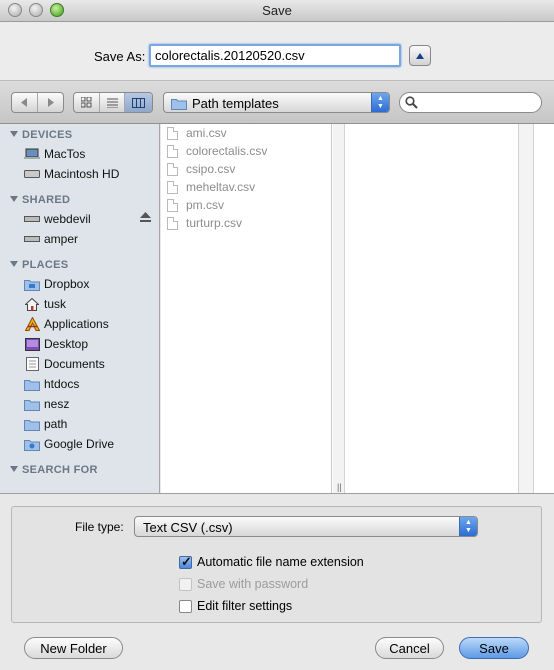 The height and width of the screenshot is (670, 554). Describe the element at coordinates (411, 102) in the screenshot. I see `search-icon` at that location.